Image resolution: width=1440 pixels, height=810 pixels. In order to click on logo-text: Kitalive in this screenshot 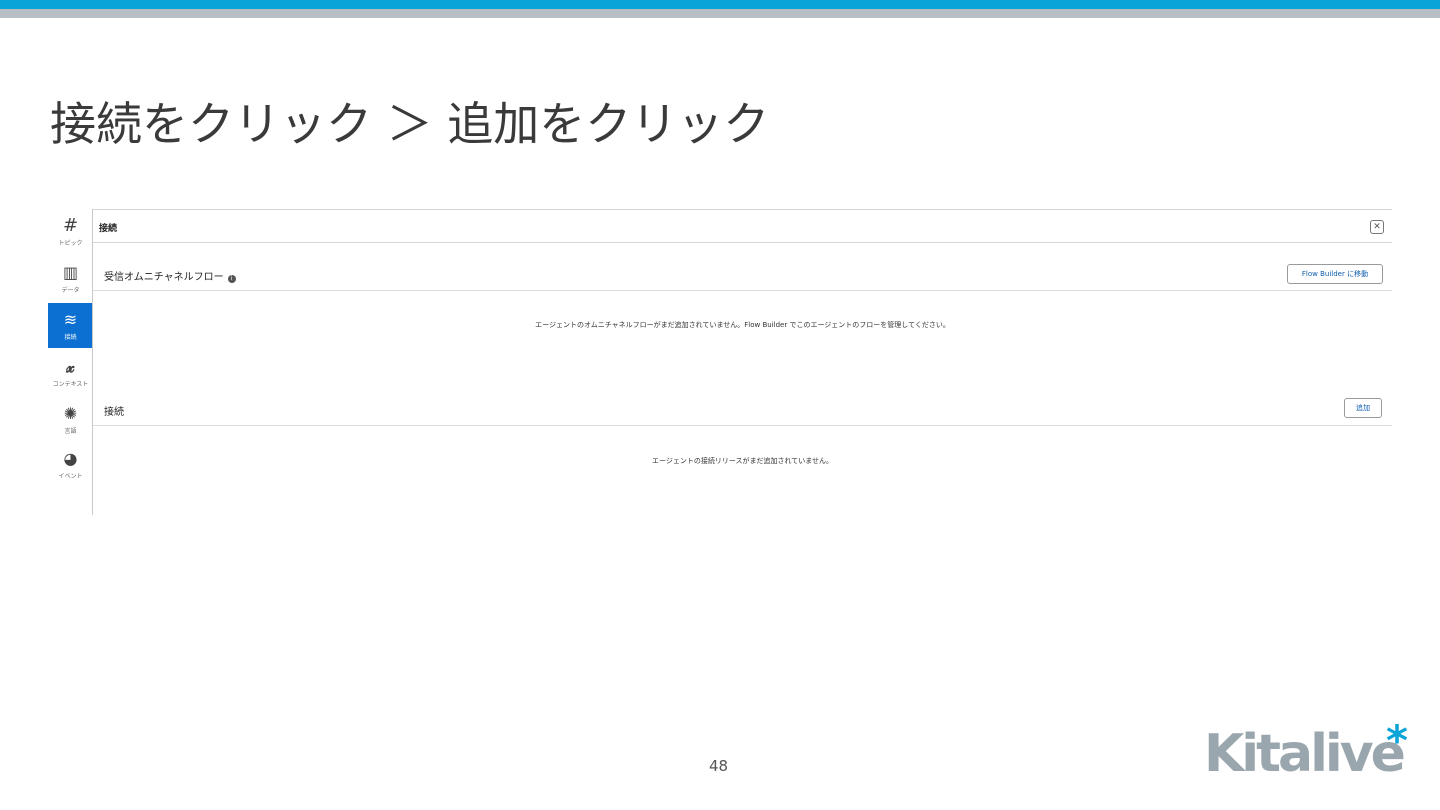, I will do `click(1305, 754)`.